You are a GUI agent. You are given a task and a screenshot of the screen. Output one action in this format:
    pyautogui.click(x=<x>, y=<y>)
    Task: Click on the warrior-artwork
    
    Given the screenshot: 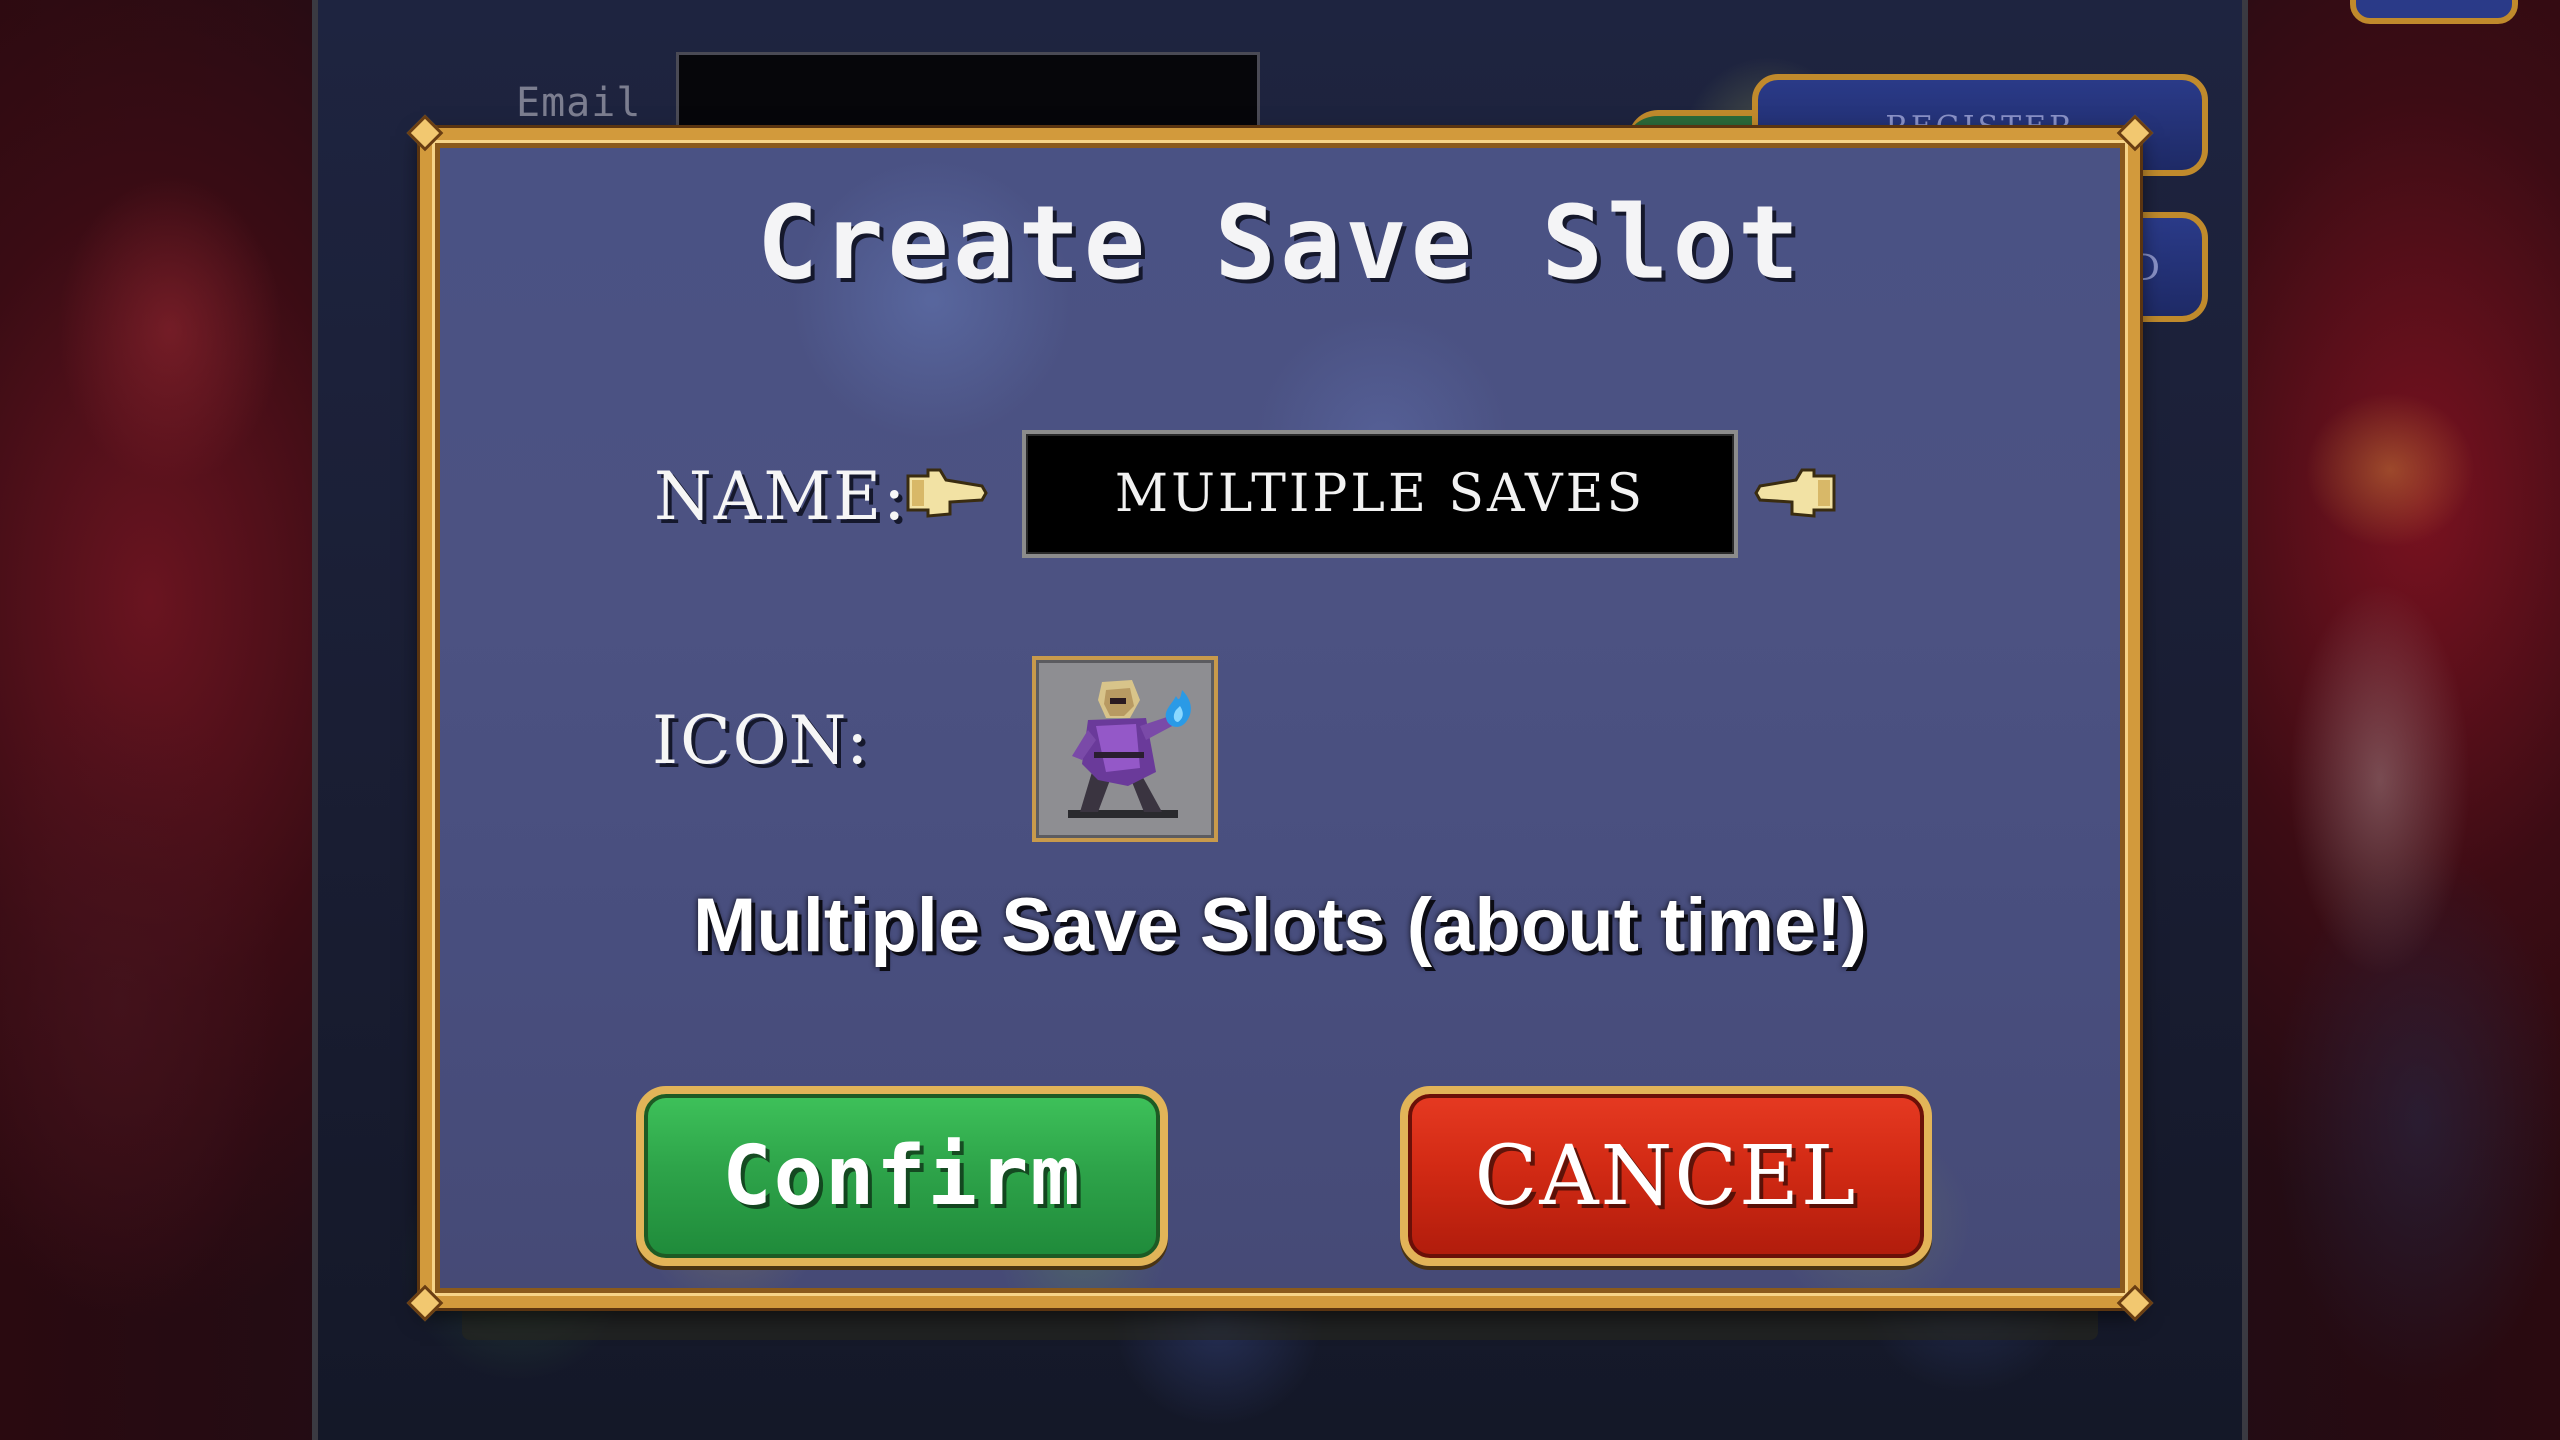 What is the action you would take?
    pyautogui.click(x=2400, y=720)
    